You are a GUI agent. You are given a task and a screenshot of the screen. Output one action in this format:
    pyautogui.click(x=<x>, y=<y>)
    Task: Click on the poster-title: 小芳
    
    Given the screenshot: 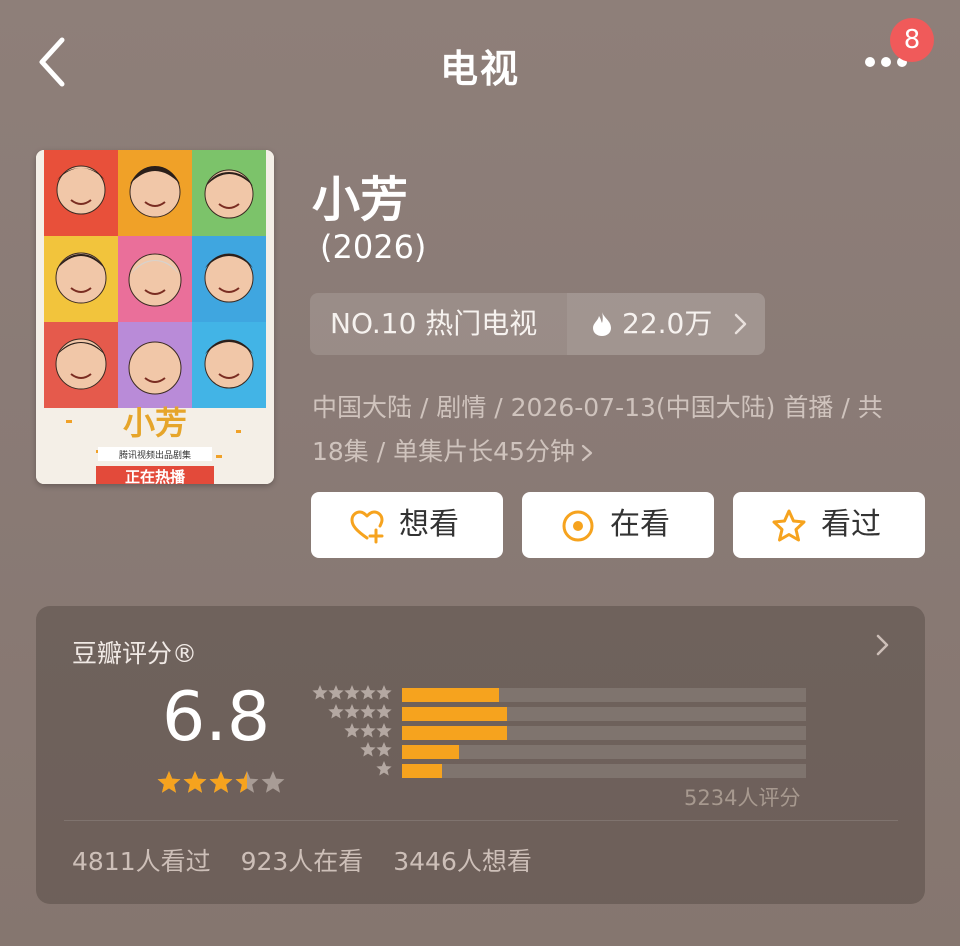 What is the action you would take?
    pyautogui.click(x=155, y=423)
    